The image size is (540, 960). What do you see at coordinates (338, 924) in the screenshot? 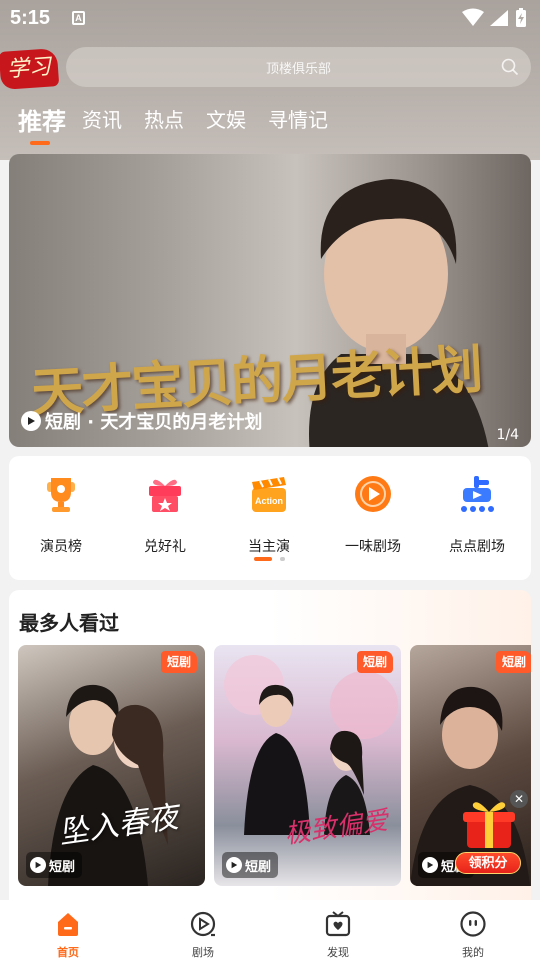
I see `discover-icon` at bounding box center [338, 924].